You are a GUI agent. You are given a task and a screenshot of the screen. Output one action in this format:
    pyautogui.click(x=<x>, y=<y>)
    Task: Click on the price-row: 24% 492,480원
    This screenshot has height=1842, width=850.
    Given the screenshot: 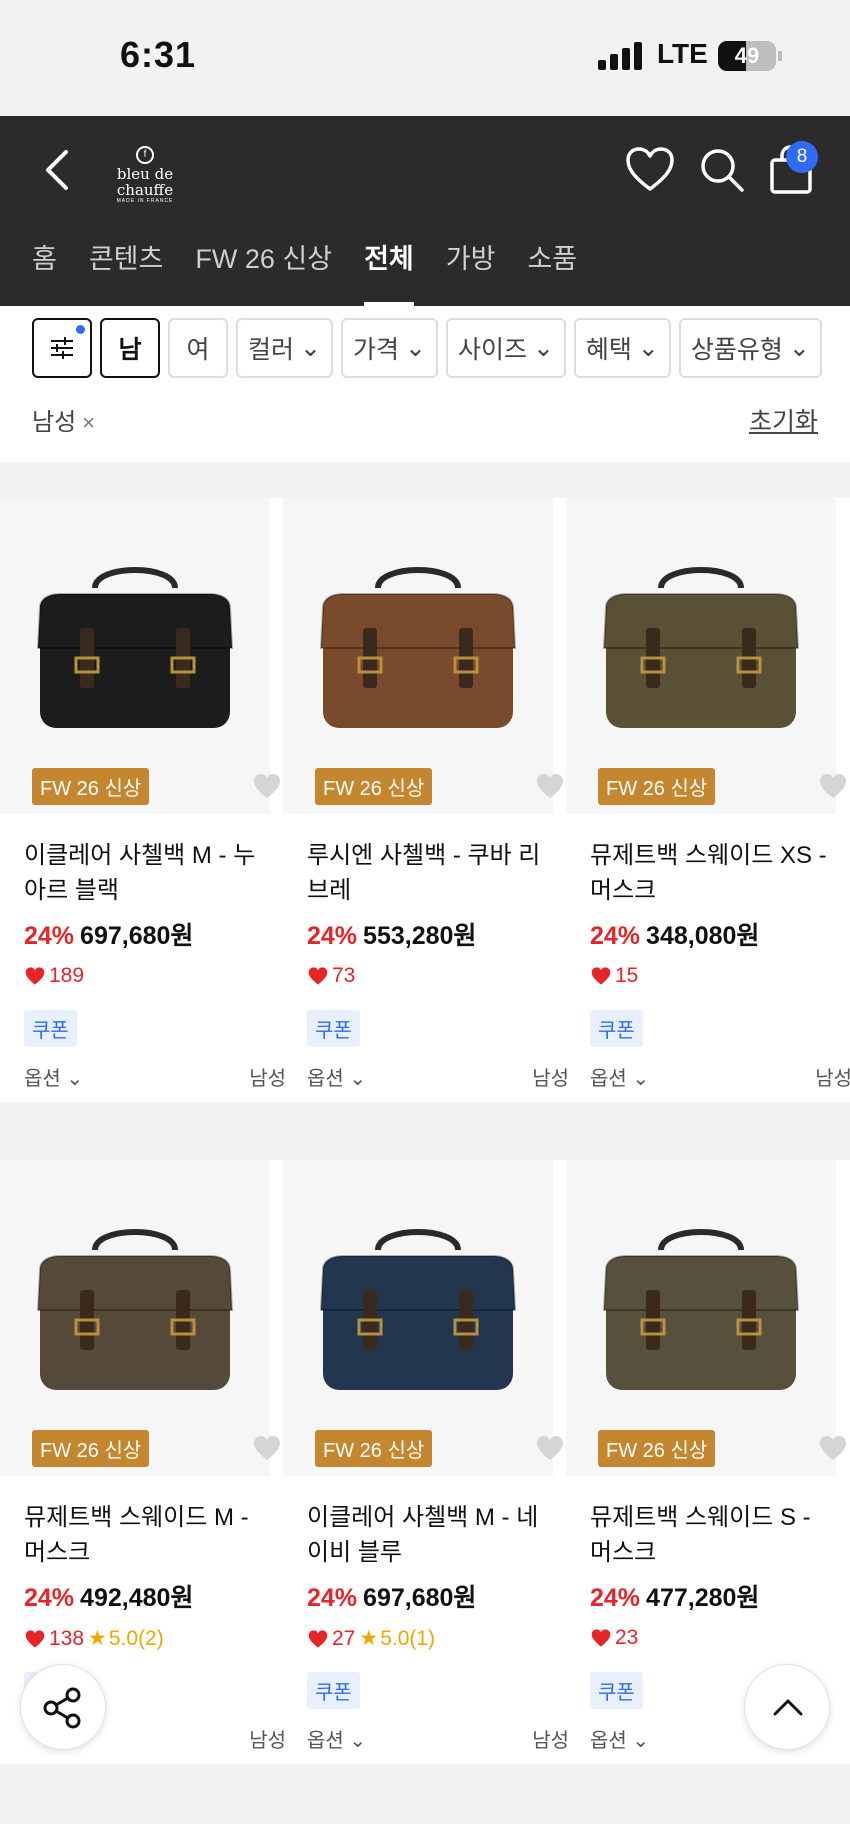 What is the action you would take?
    pyautogui.click(x=108, y=1596)
    